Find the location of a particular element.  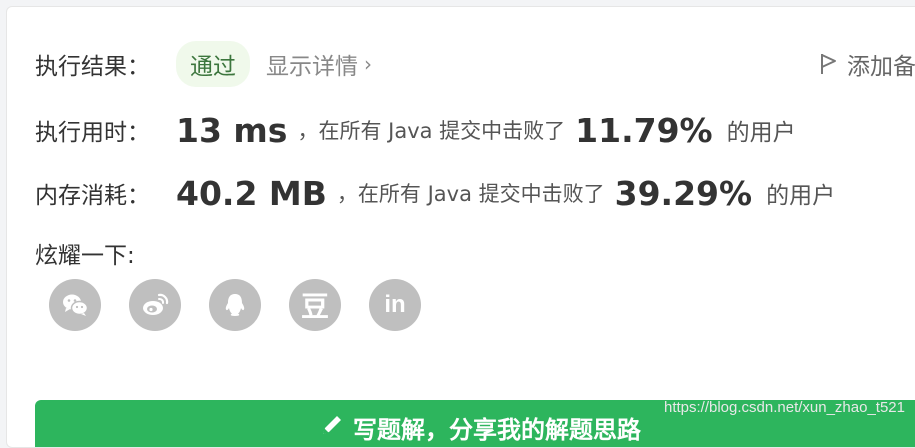

runtime-label: 执行用时： is located at coordinates (92, 133).